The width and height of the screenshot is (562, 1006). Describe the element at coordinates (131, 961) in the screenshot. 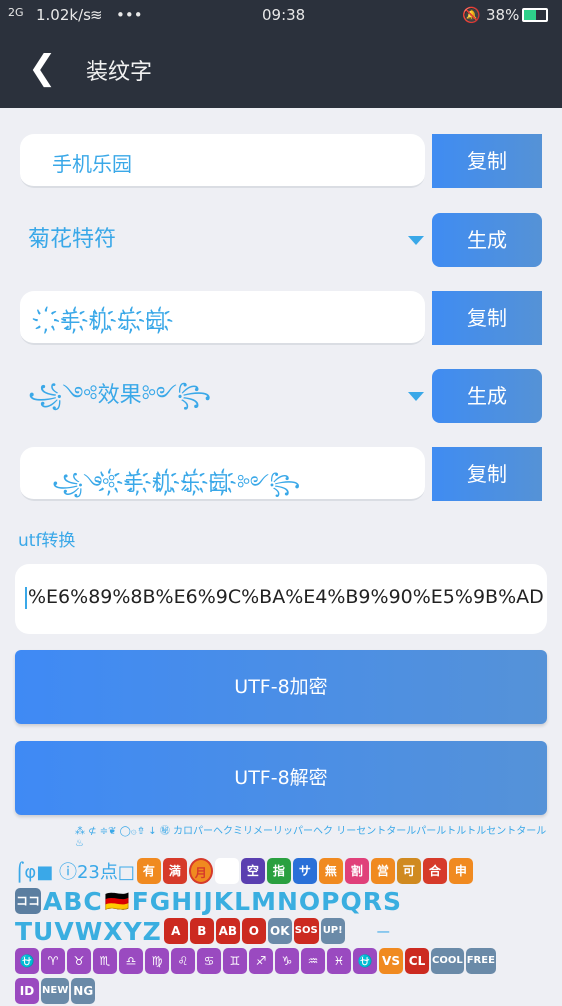

I see `emoji-tag: ♎` at that location.